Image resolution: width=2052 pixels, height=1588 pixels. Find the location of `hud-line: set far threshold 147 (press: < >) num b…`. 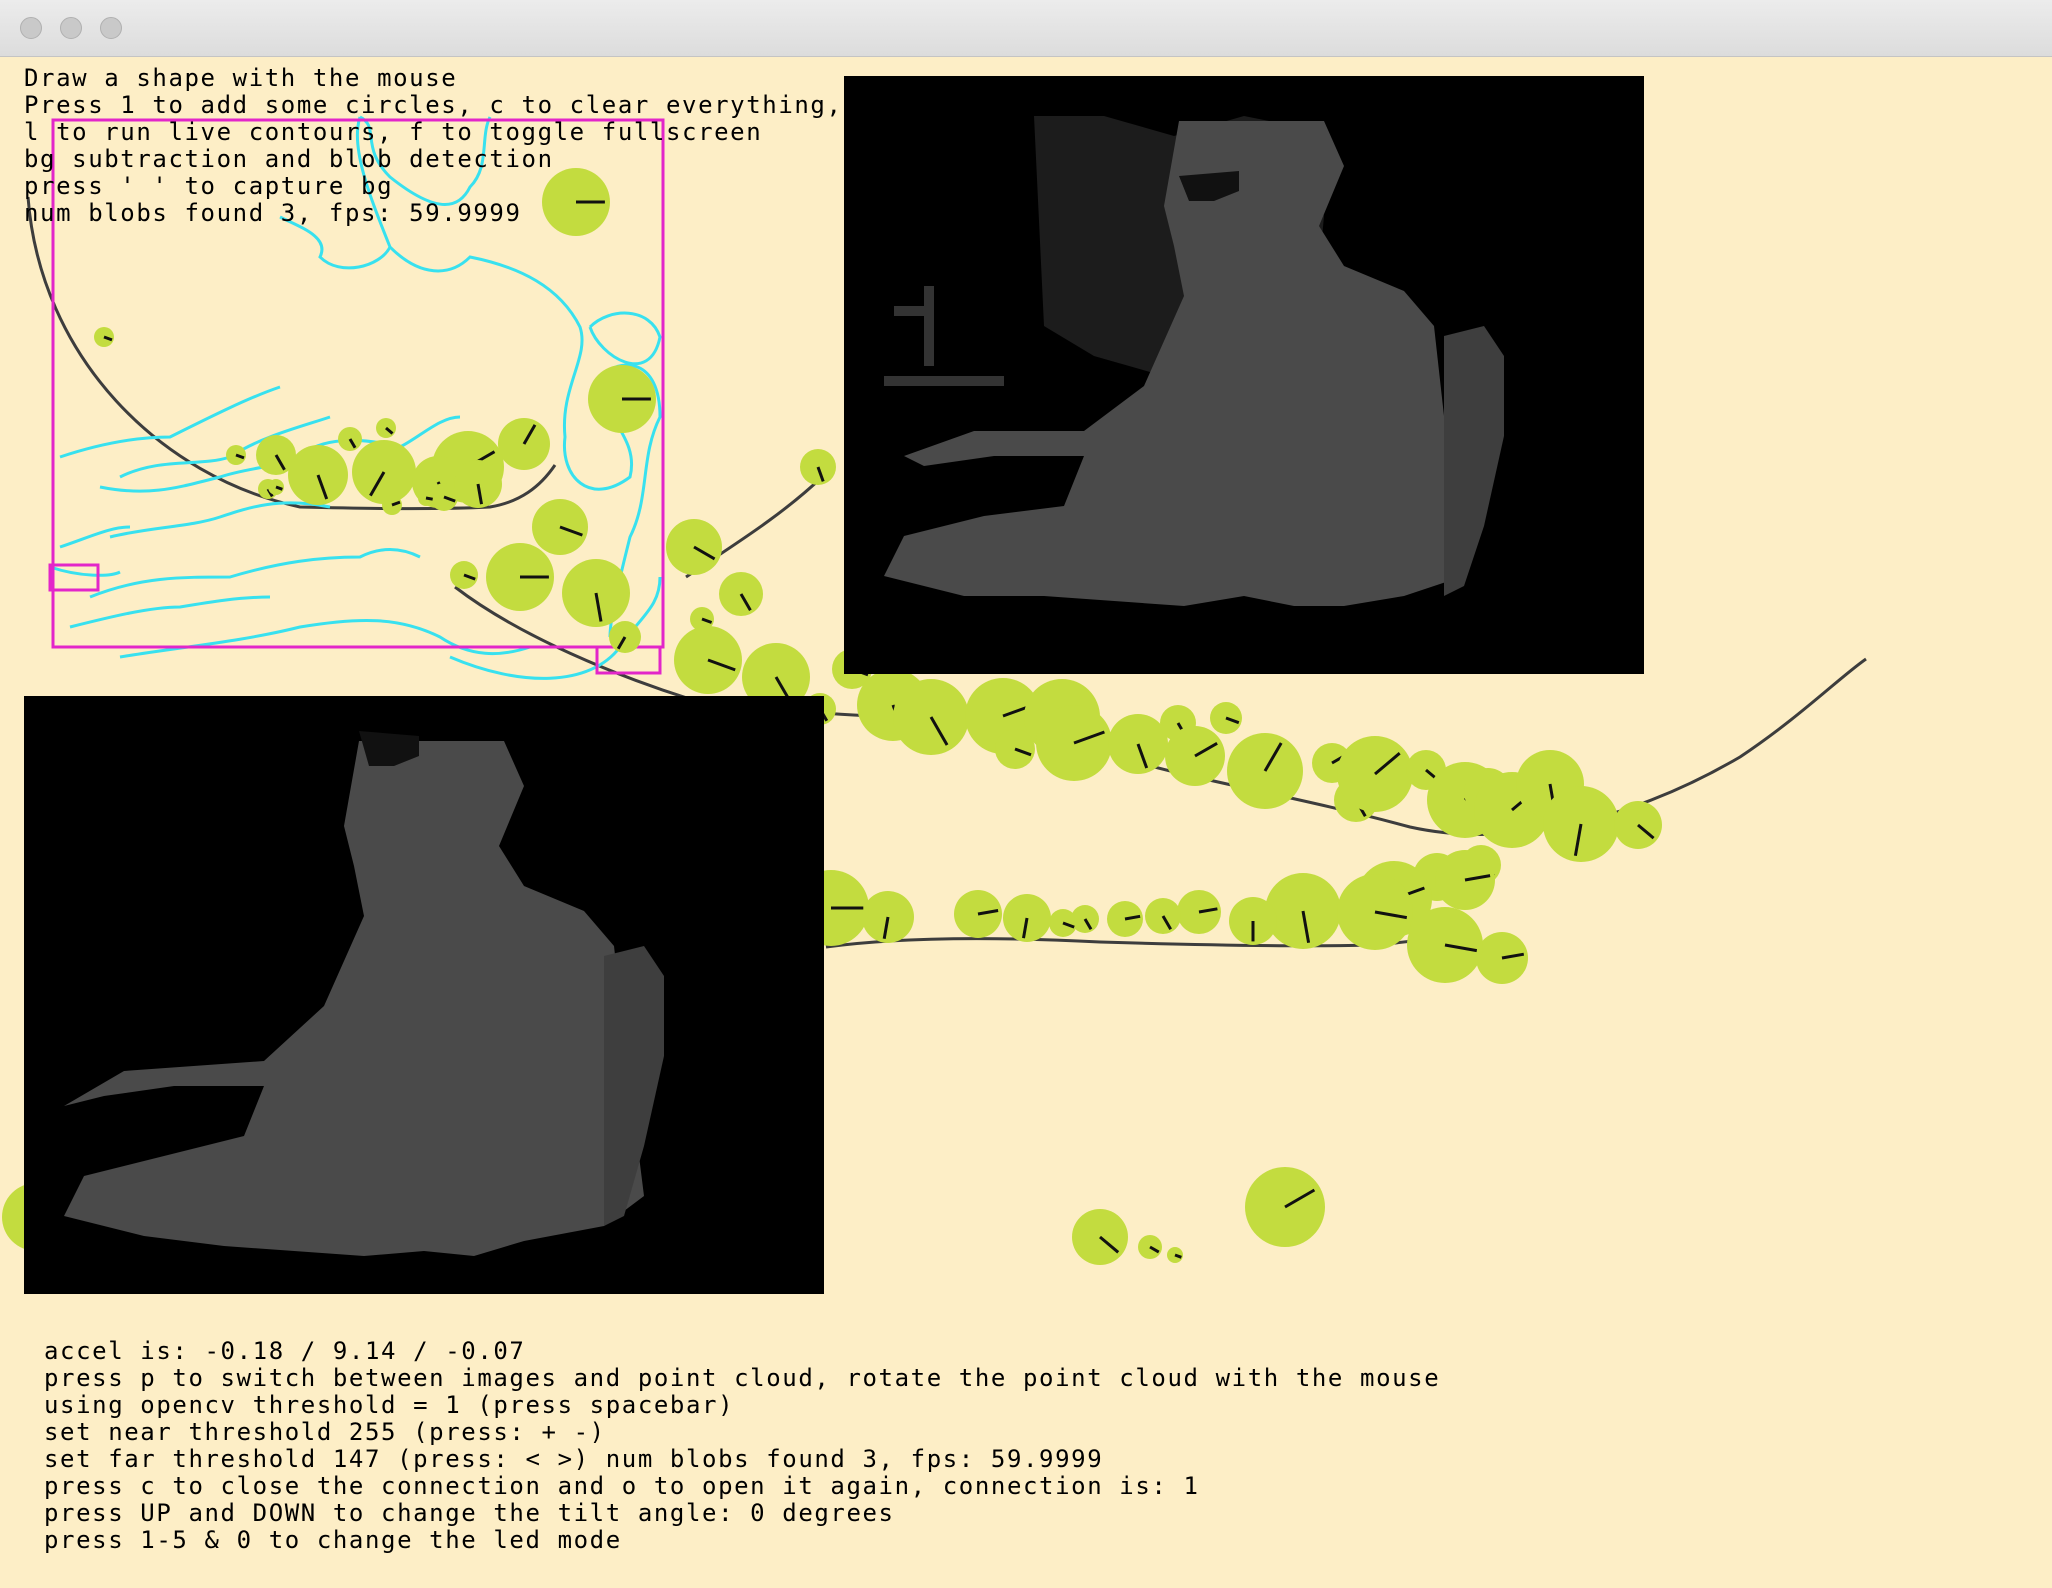

hud-line: set far threshold 147 (press: < >) num b… is located at coordinates (574, 1459).